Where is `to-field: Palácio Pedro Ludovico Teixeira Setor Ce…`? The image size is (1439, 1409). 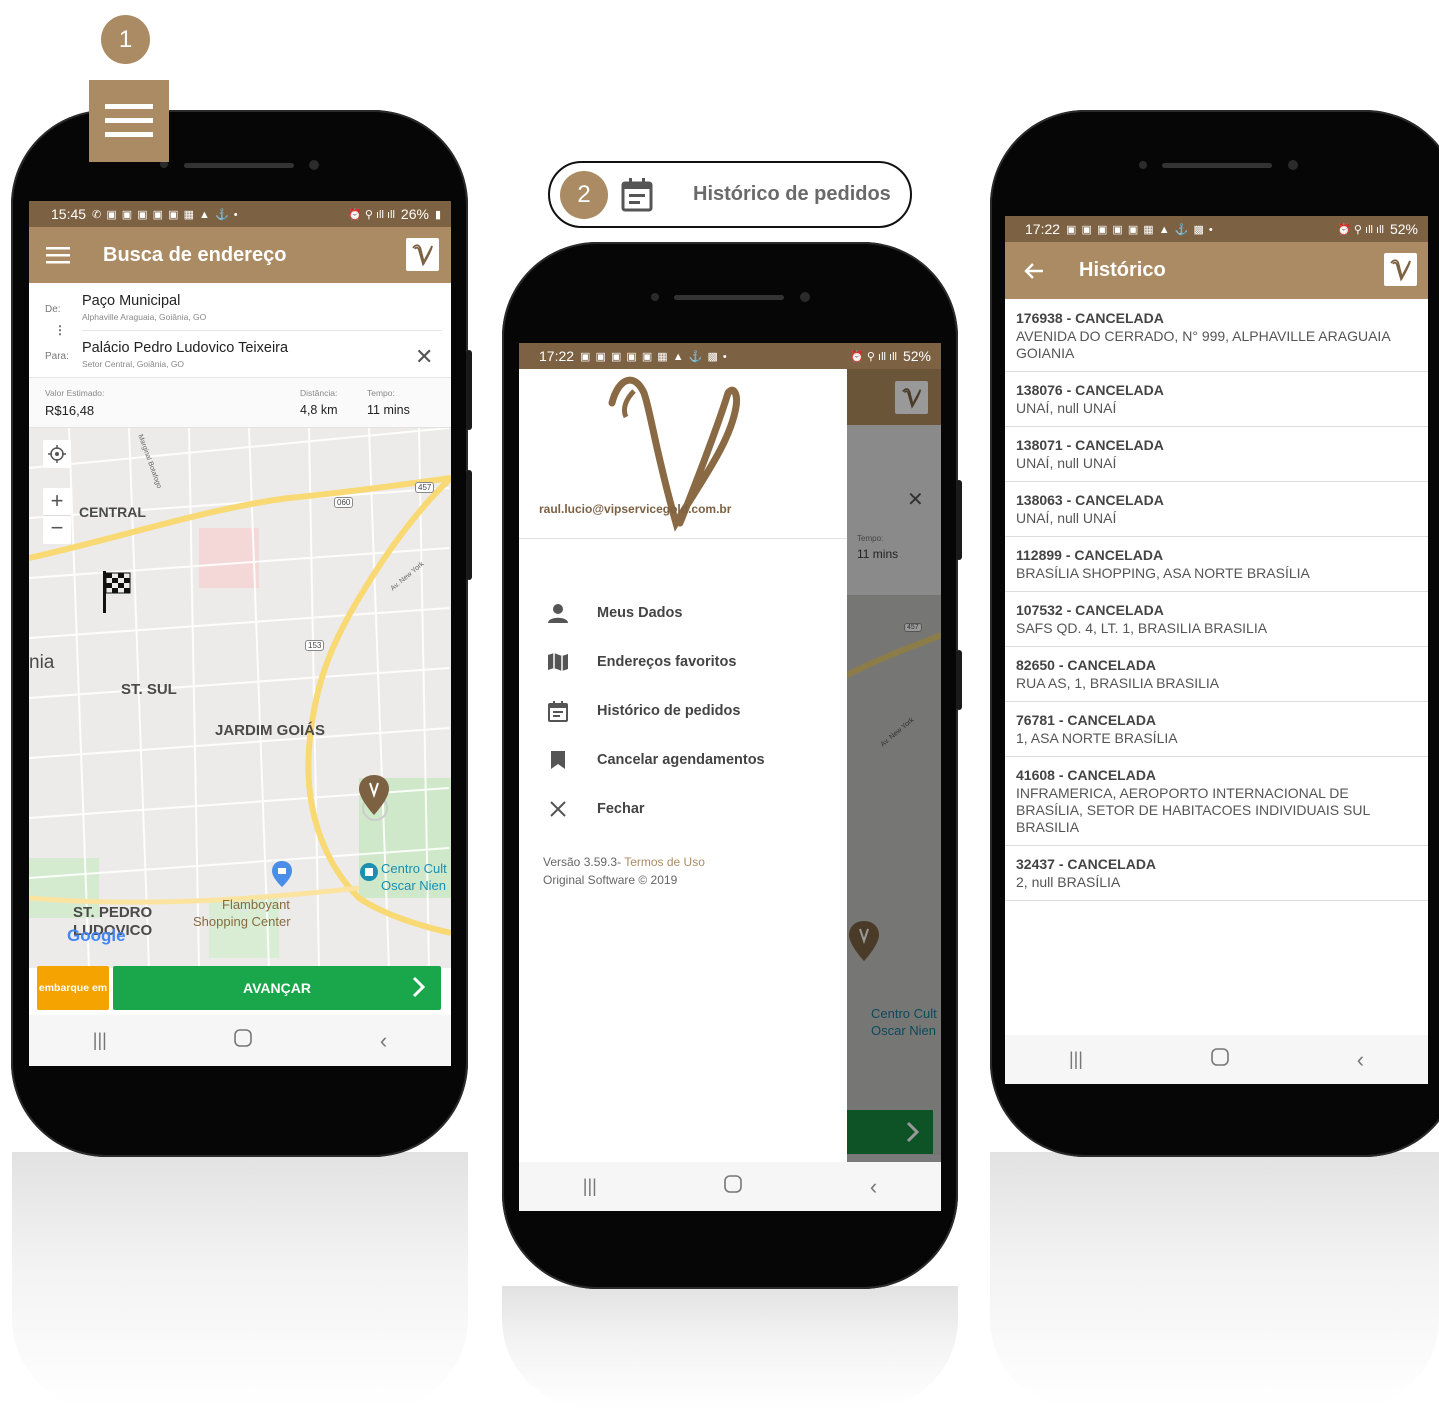 to-field: Palácio Pedro Ludovico Teixeira Setor Ce… is located at coordinates (242, 358).